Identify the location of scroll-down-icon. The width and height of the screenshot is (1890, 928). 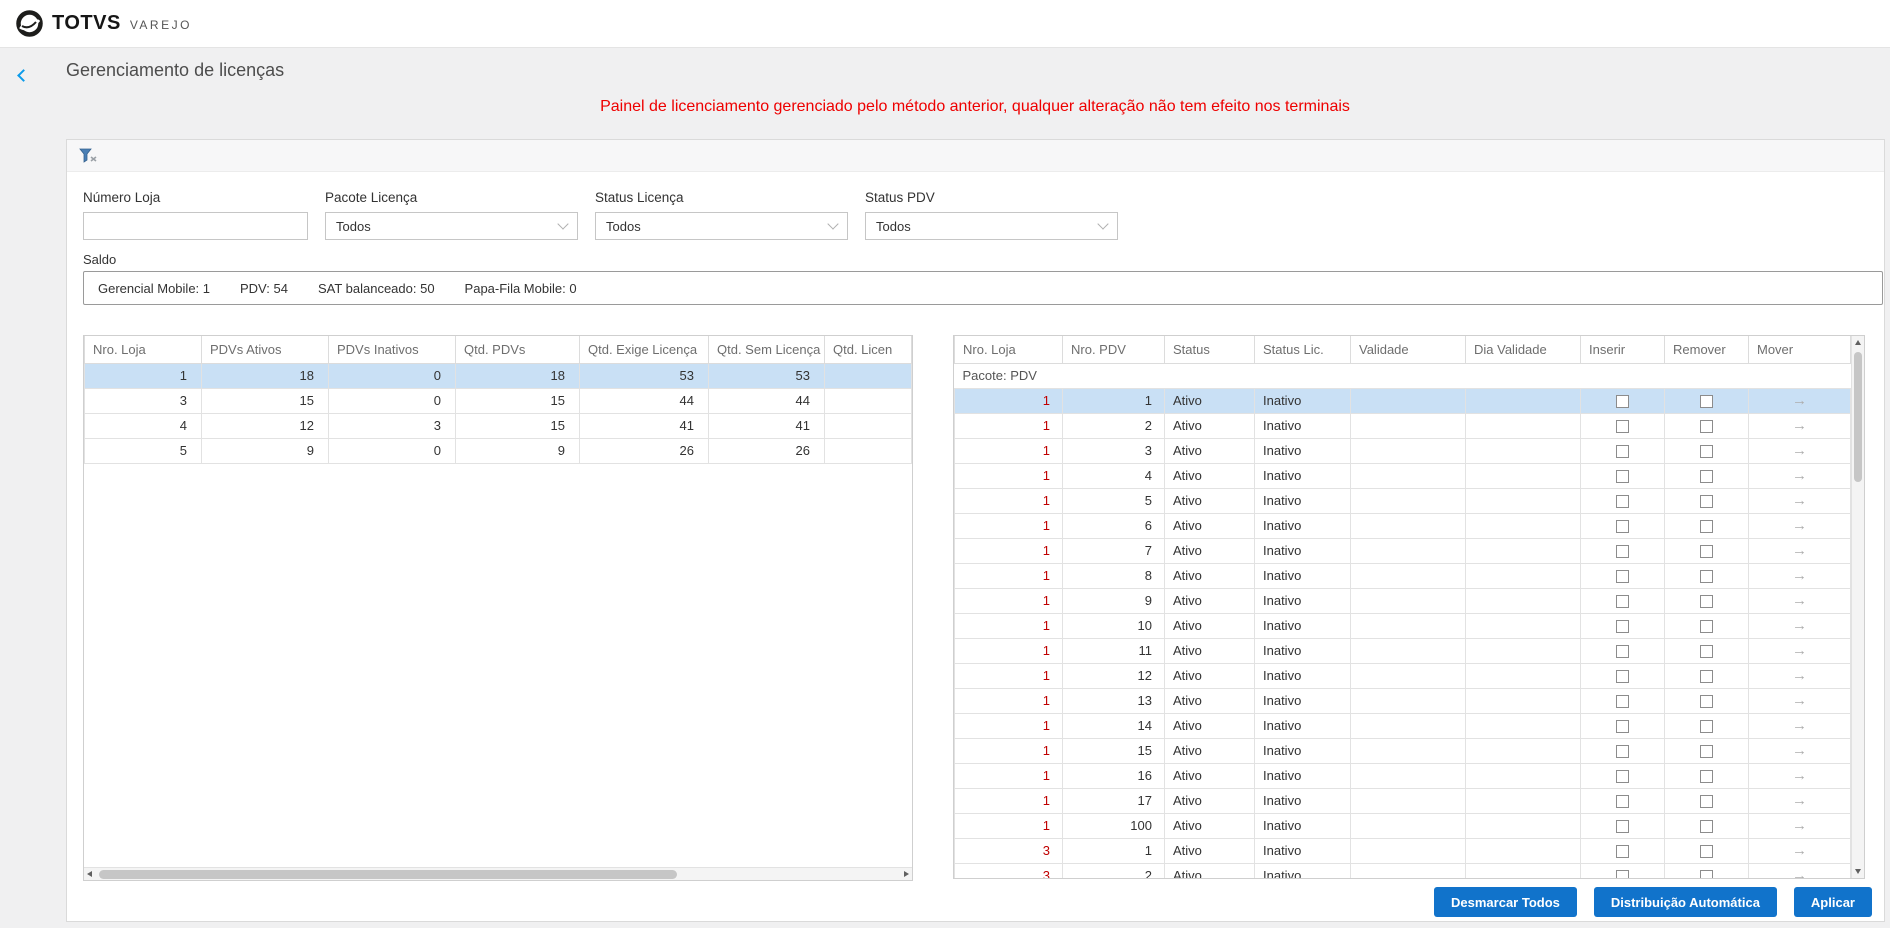
(1858, 871).